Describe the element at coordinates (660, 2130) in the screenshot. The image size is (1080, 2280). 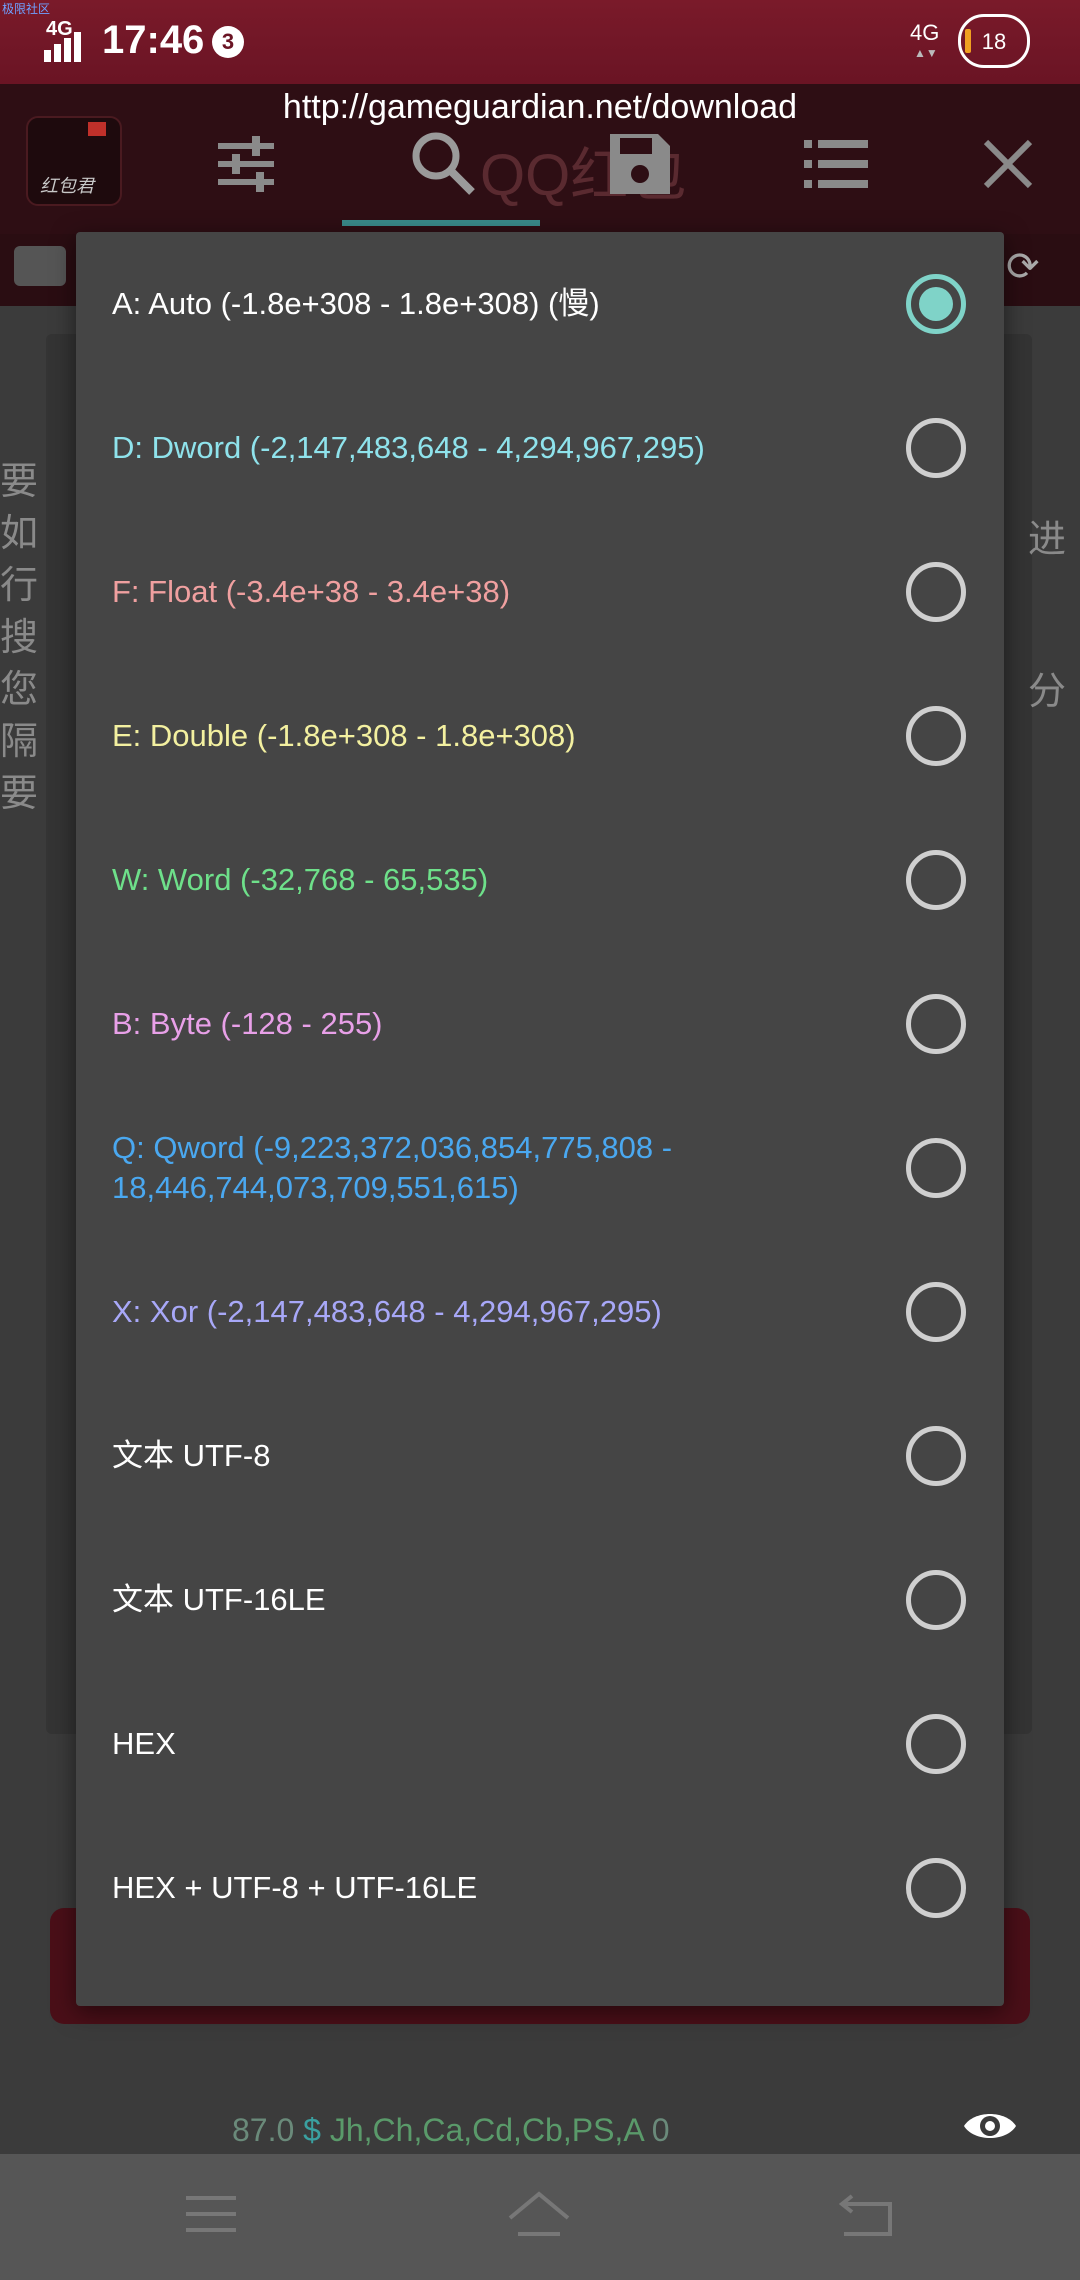
I see `footer-zero: 0` at that location.